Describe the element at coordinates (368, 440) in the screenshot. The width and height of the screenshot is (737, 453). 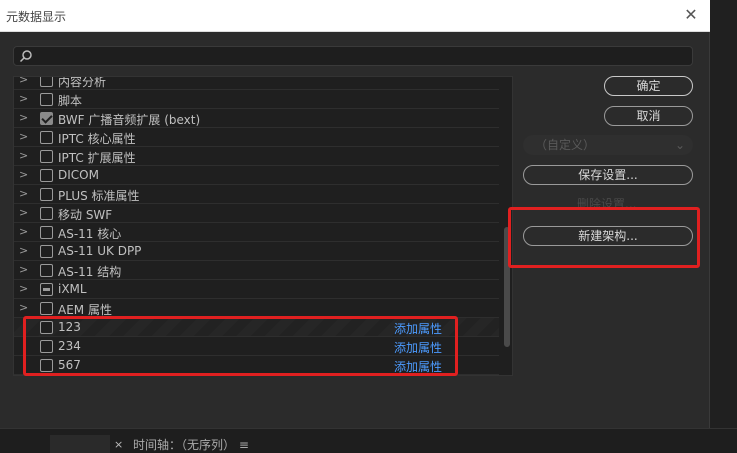
I see `bottom-panel: × 时间轴：（无序列） ≡` at that location.